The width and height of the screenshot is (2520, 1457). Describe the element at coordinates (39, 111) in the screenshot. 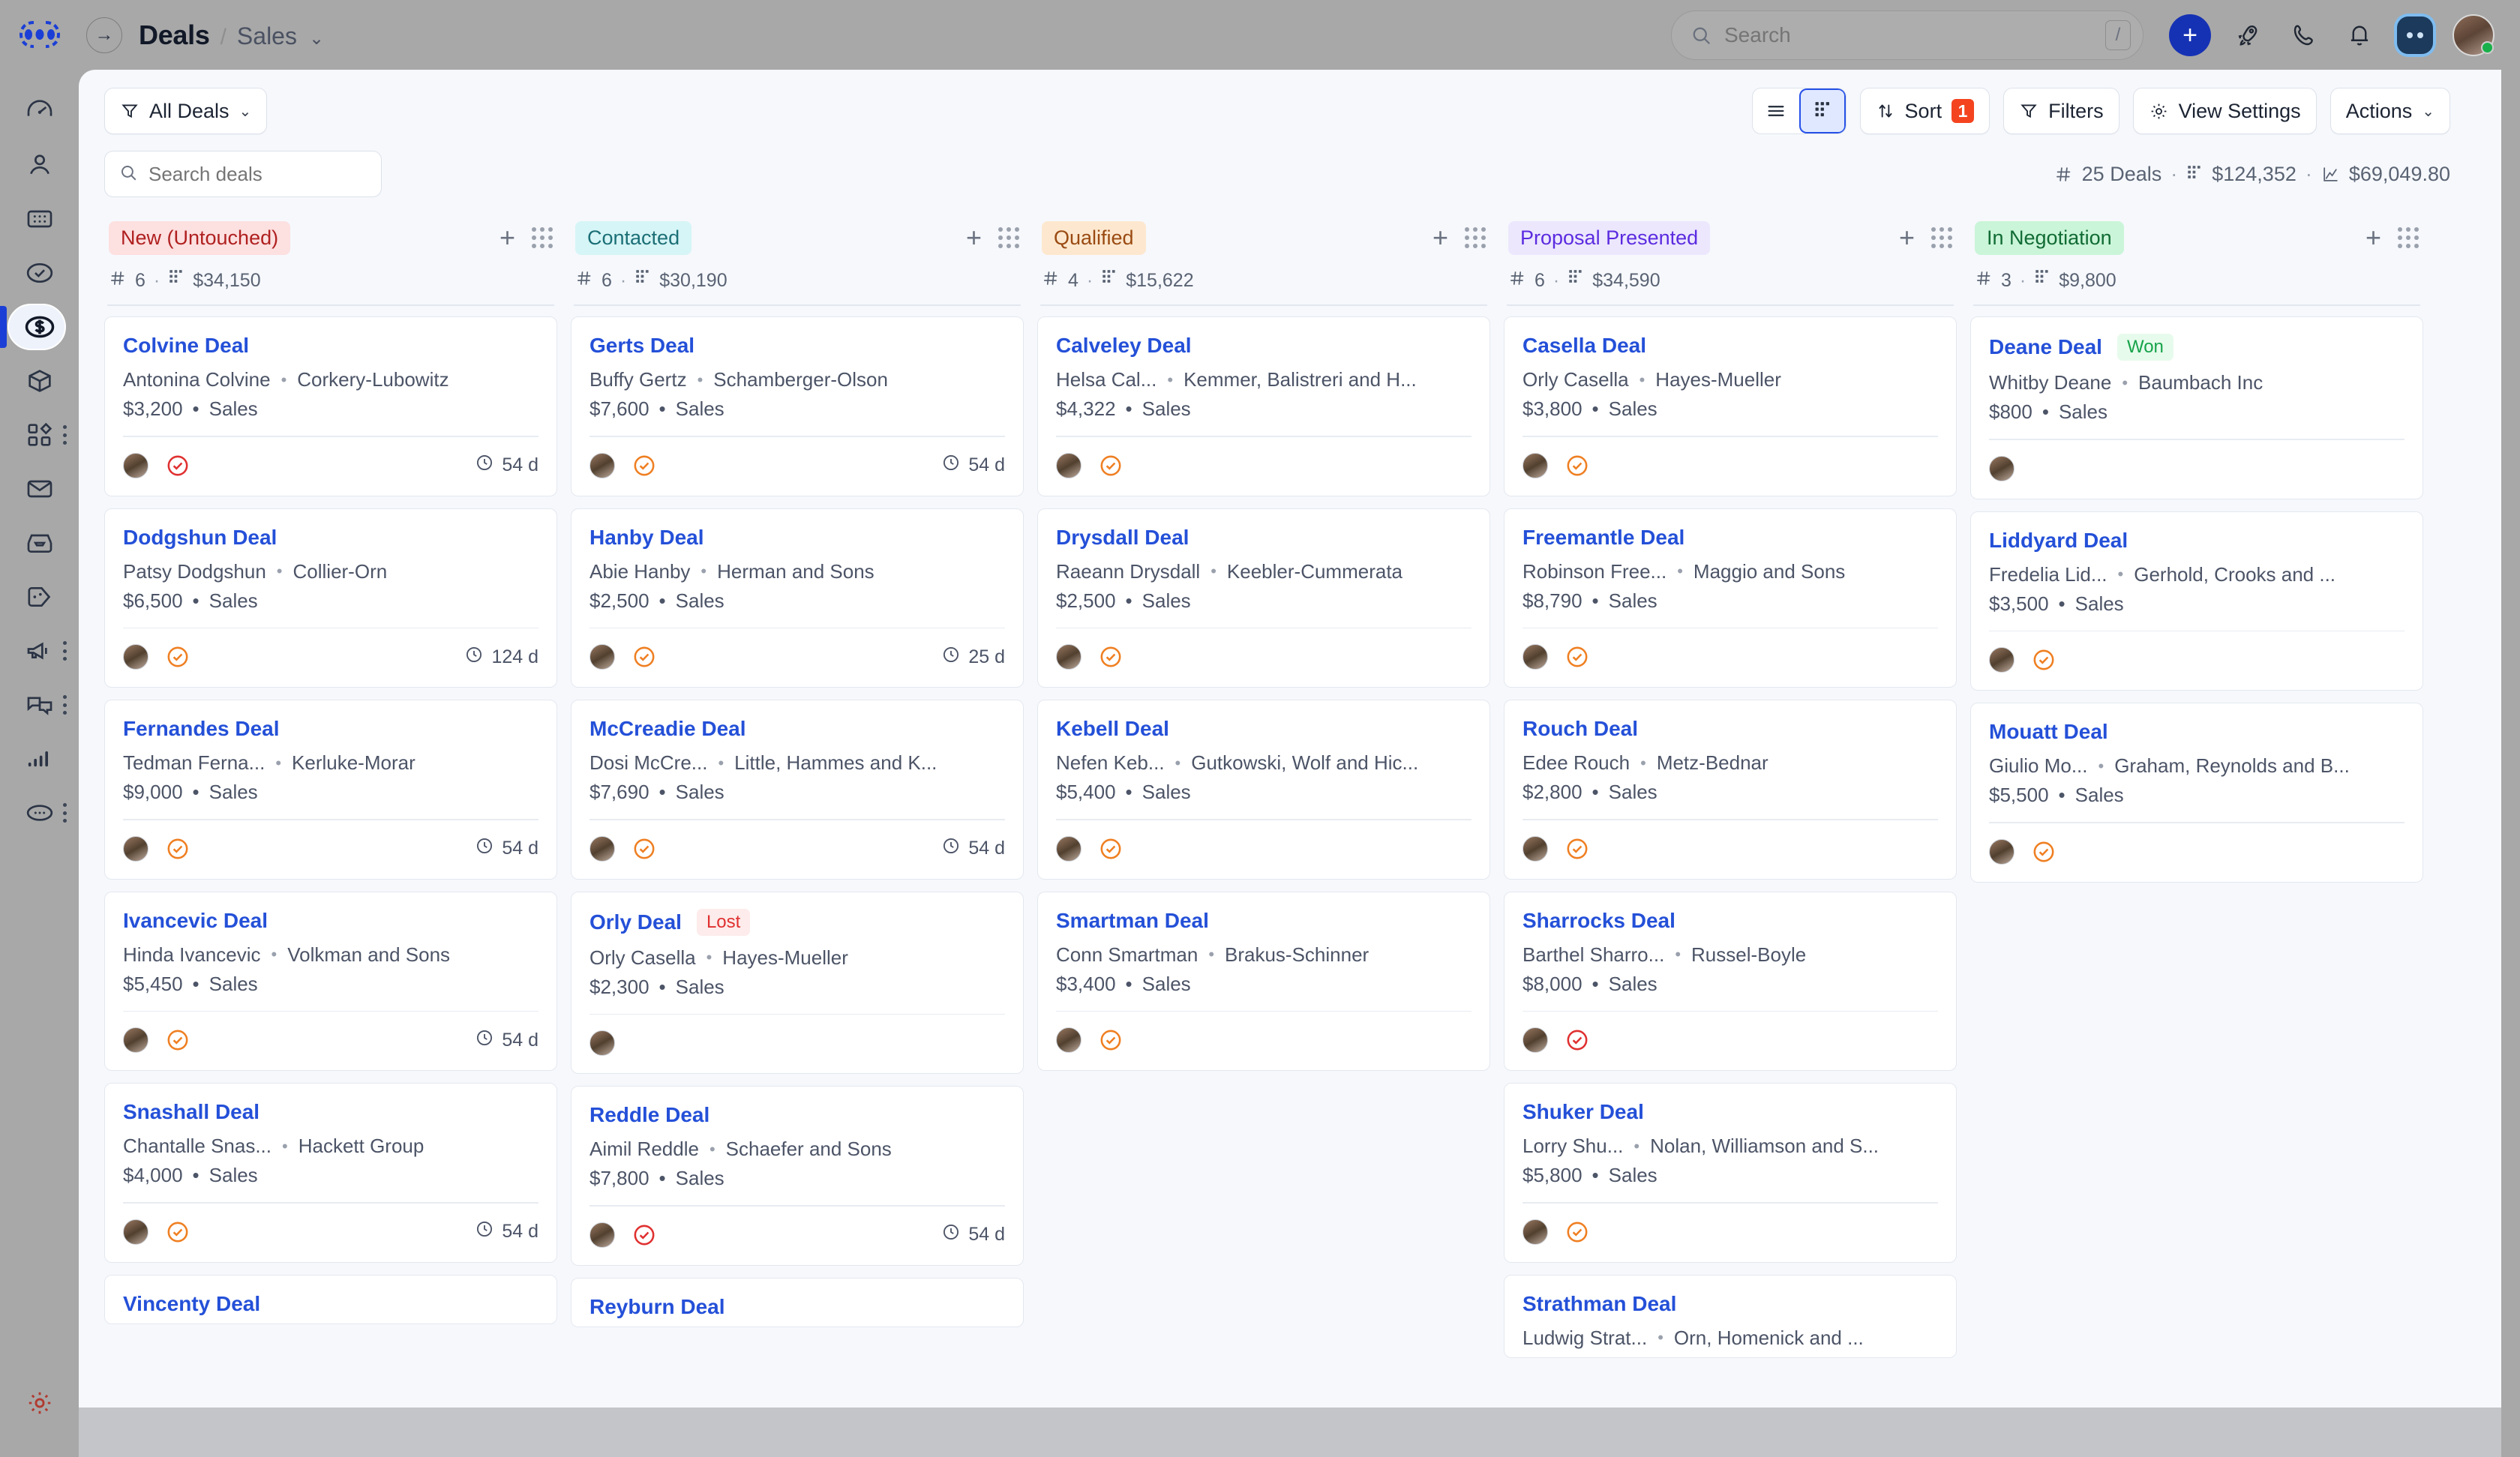

I see `sidebar-item-dashboard` at that location.